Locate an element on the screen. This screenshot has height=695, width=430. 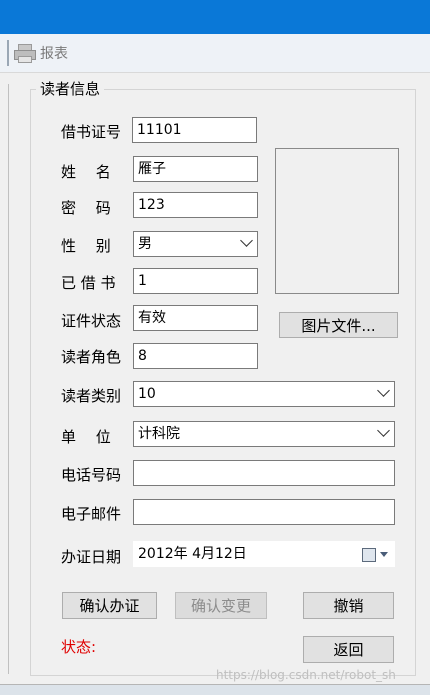
card-no-field: 11101 is located at coordinates (194, 130).